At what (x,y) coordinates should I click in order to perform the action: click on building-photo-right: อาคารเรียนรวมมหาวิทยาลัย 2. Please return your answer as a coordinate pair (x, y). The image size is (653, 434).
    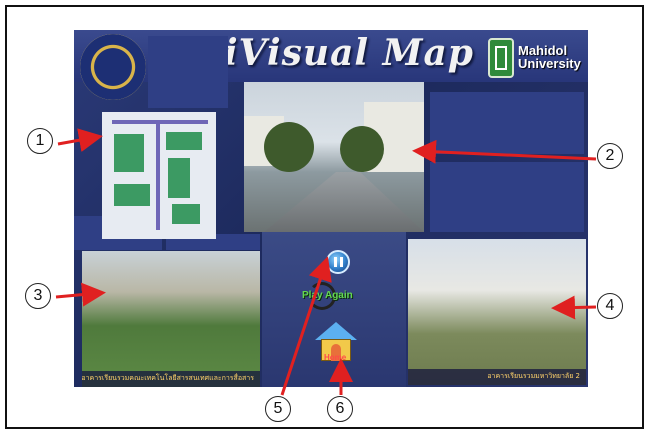
    Looking at the image, I should click on (497, 312).